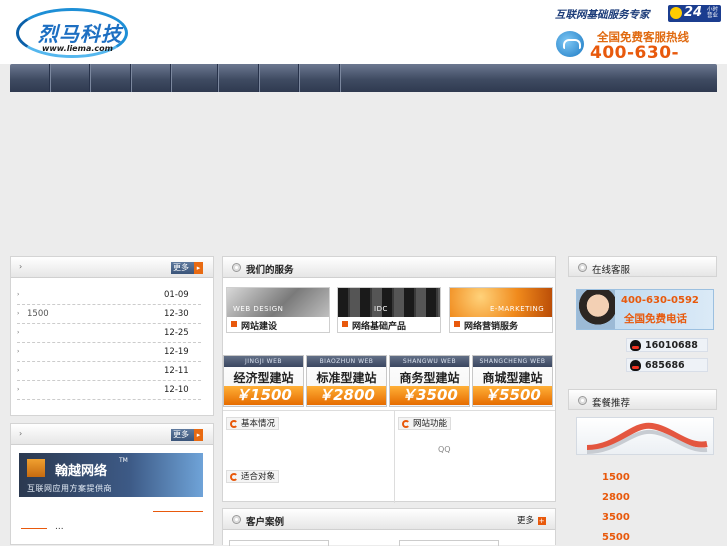 Image resolution: width=727 pixels, height=546 pixels. Describe the element at coordinates (258, 309) in the screenshot. I see `service-en: WEB DESIGN` at that location.